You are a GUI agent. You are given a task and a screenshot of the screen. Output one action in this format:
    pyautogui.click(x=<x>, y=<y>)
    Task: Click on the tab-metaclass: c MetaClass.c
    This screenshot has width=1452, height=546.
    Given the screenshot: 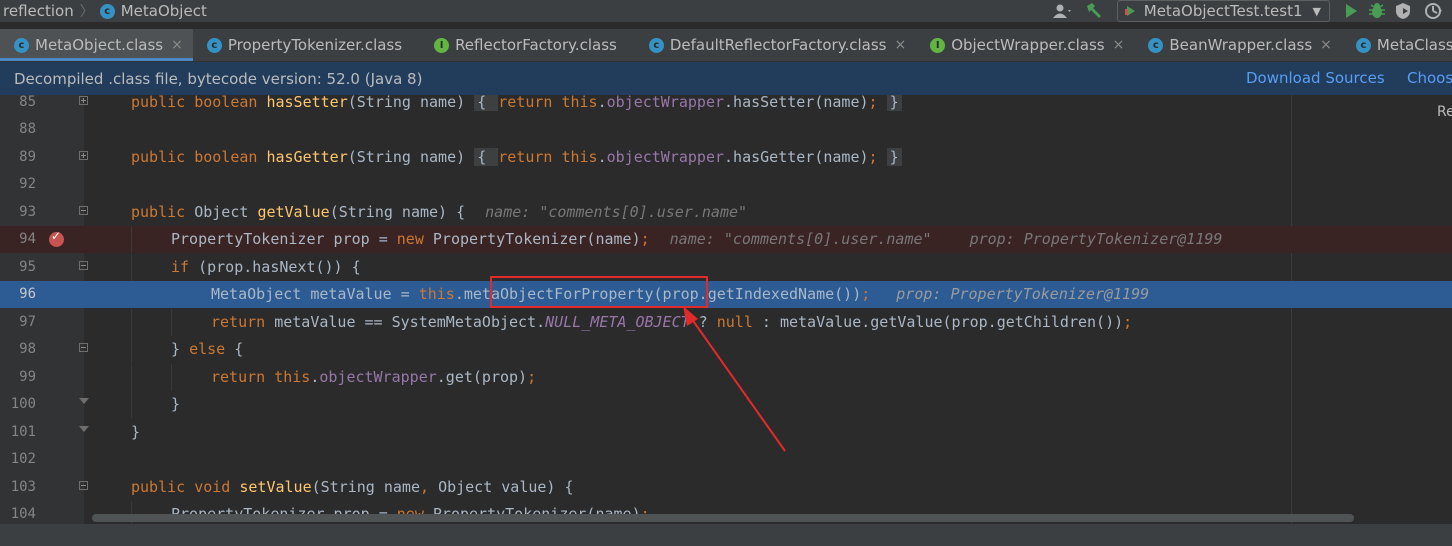 What is the action you would take?
    pyautogui.click(x=1397, y=45)
    